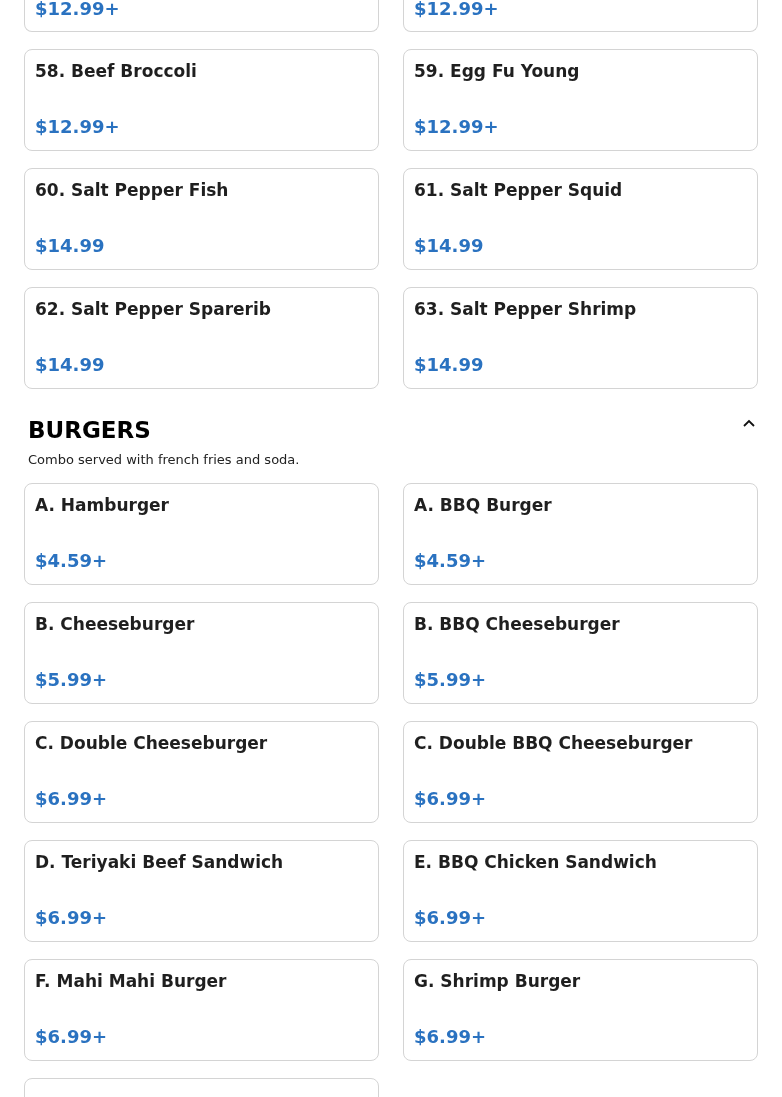  Describe the element at coordinates (580, 219) in the screenshot. I see `menu-item-card: 61. Salt Pepper Squid $14.99` at that location.